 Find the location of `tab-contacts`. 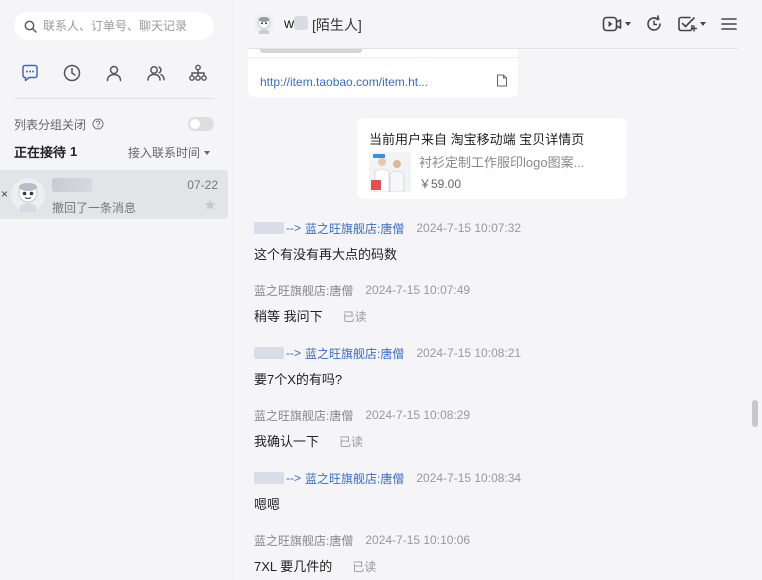

tab-contacts is located at coordinates (114, 73).